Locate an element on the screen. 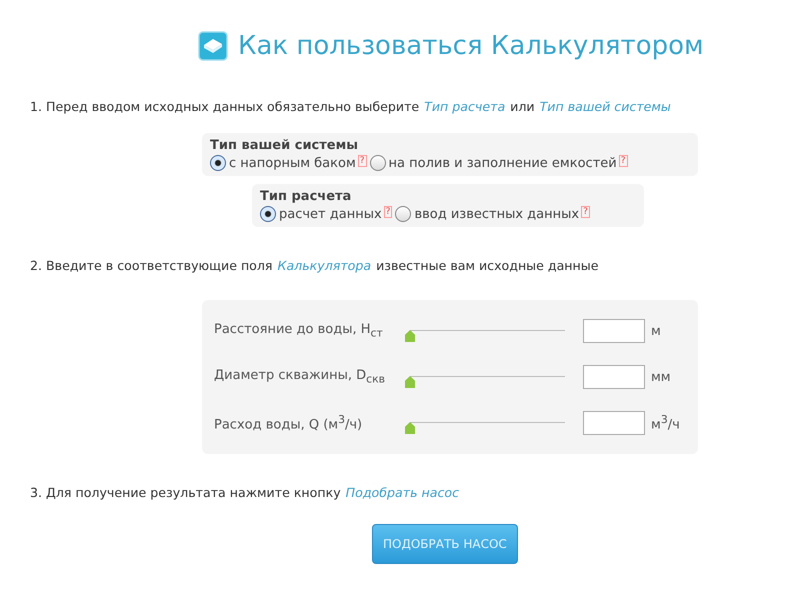  book-icon is located at coordinates (213, 46).